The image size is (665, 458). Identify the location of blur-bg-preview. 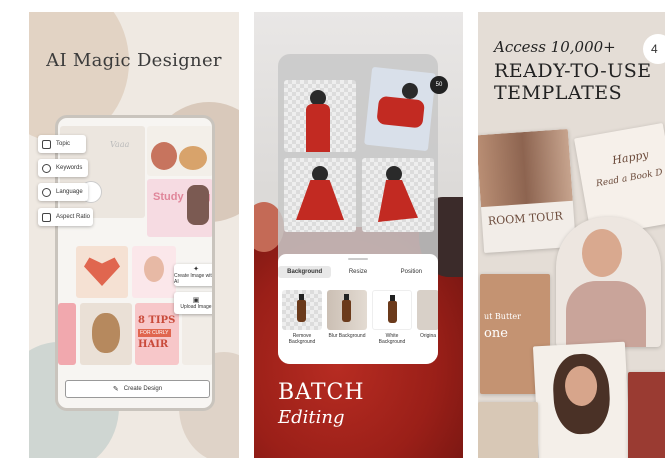
(347, 310).